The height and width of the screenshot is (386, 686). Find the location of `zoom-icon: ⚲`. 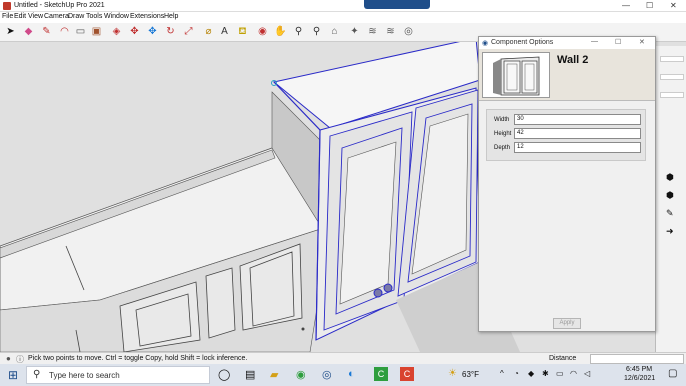

zoom-icon: ⚲ is located at coordinates (298, 31).